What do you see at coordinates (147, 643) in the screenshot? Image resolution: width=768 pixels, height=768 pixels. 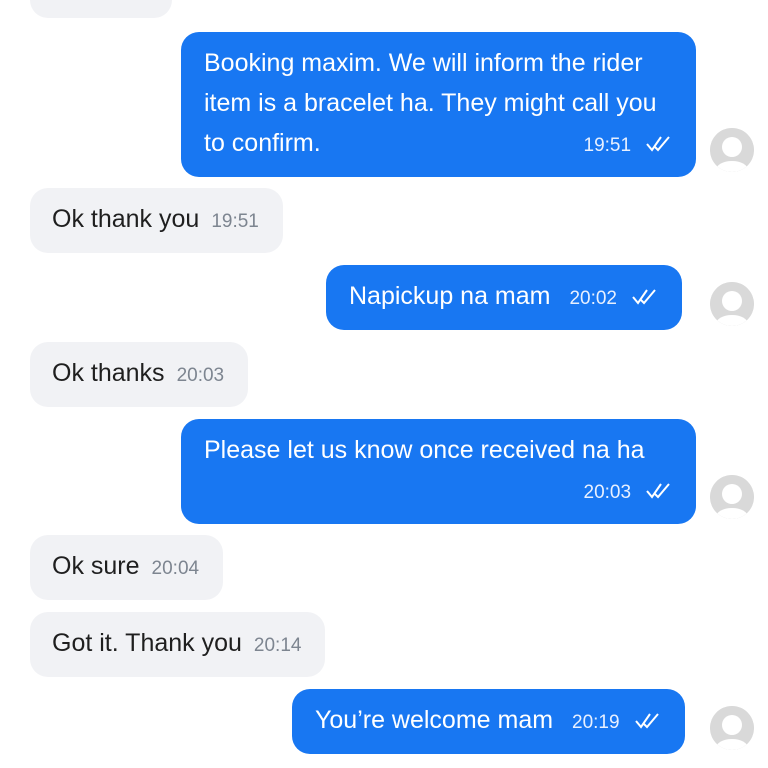 I see `message-text: Got it. Thank you` at bounding box center [147, 643].